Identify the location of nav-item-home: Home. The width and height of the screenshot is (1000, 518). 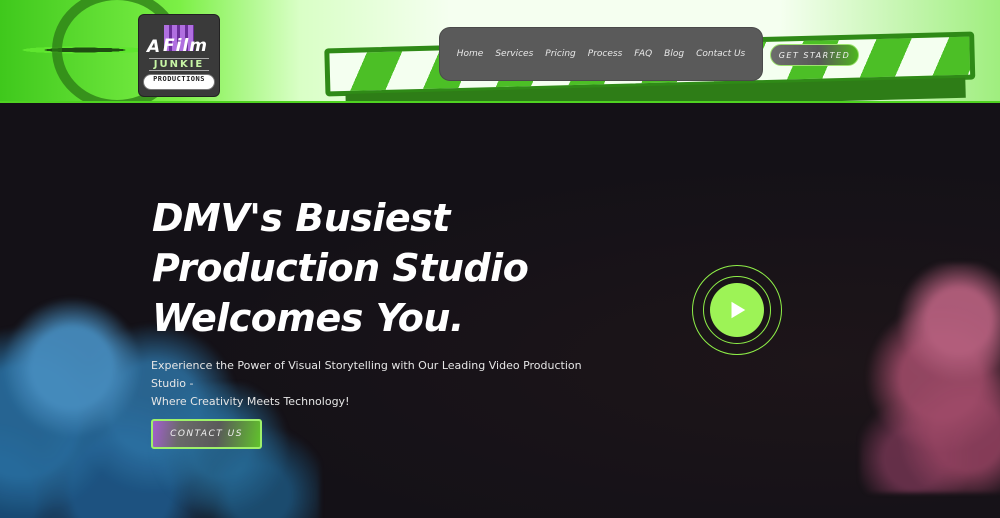
(470, 54).